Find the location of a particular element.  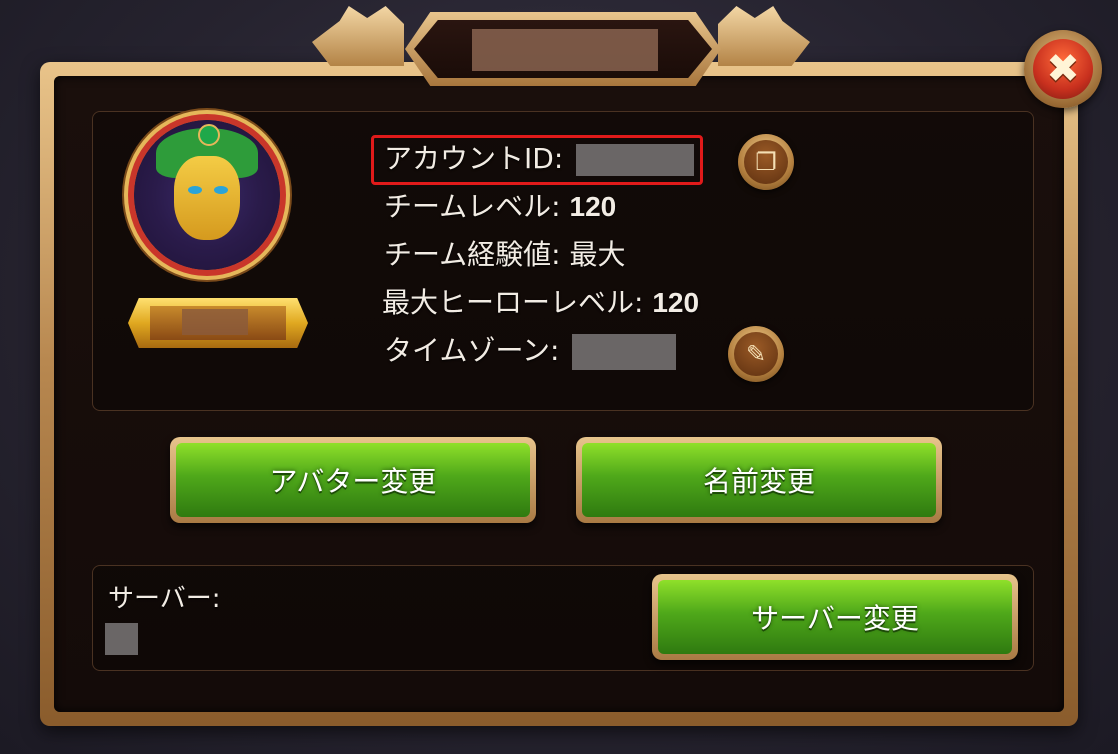

team-level-label: チームレベル: is located at coordinates (472, 206).